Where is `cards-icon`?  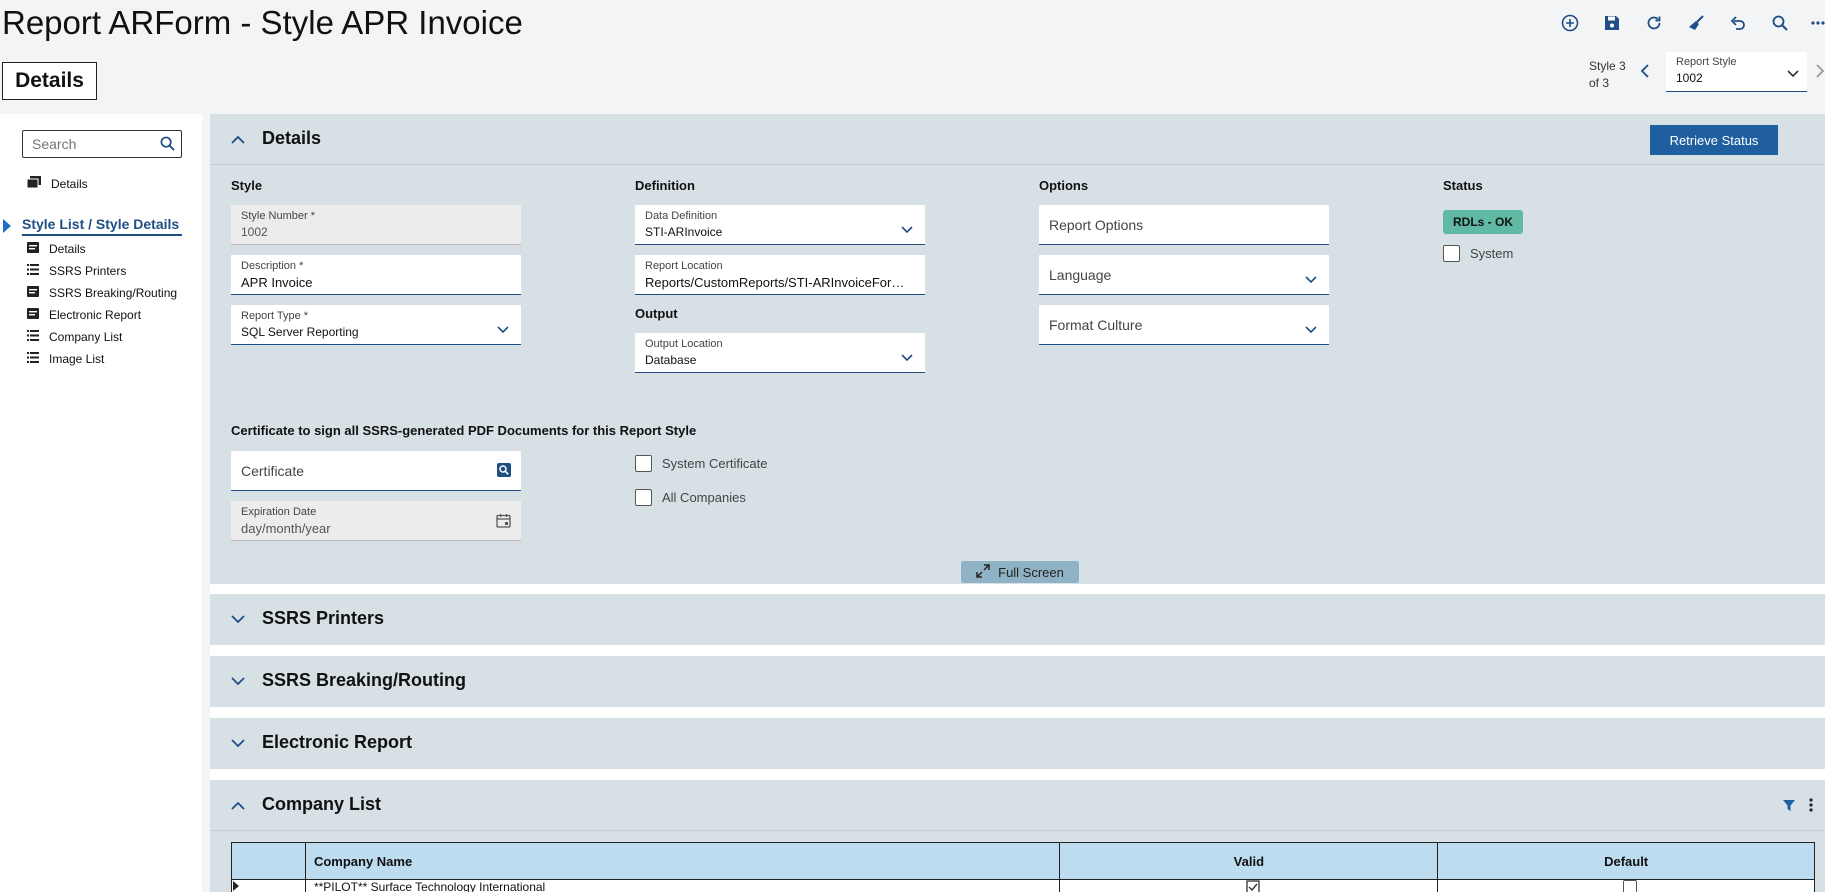
cards-icon is located at coordinates (33, 183).